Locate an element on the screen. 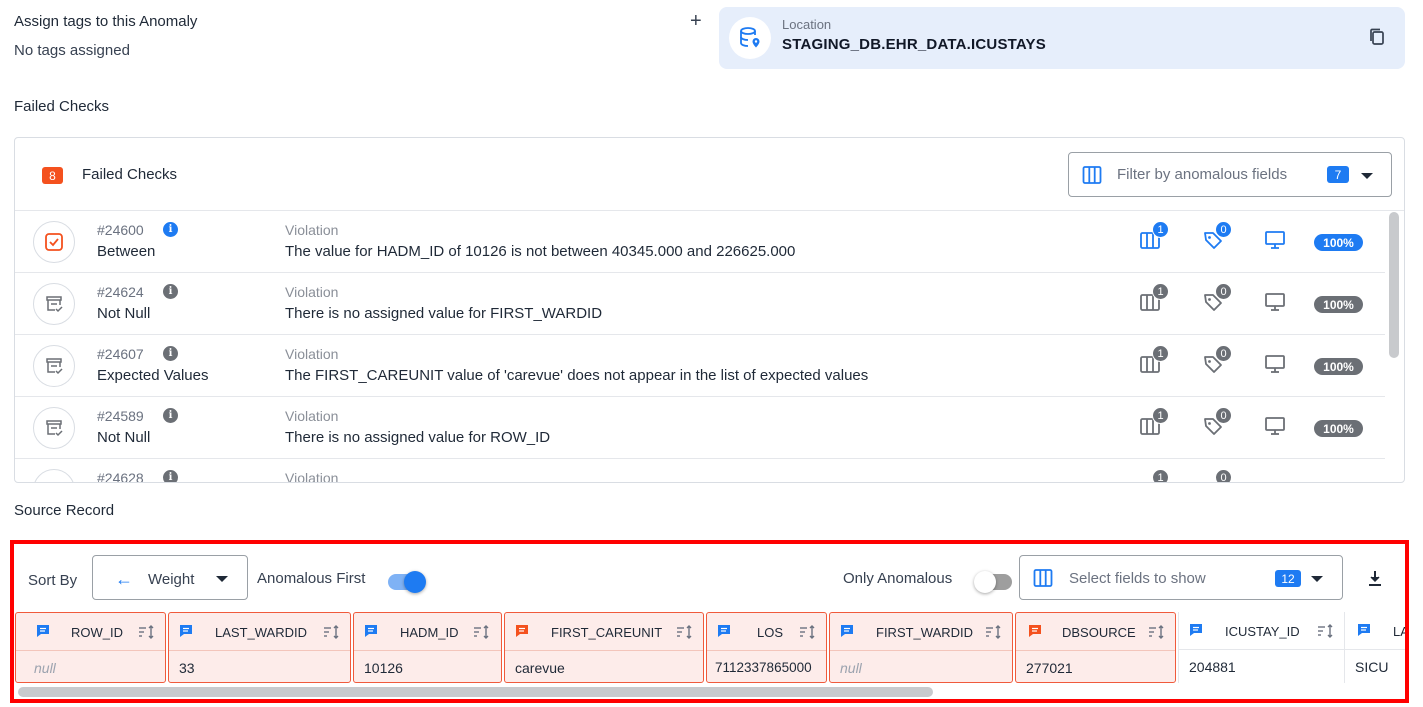  column-header: DBSOURCE is located at coordinates (1095, 632).